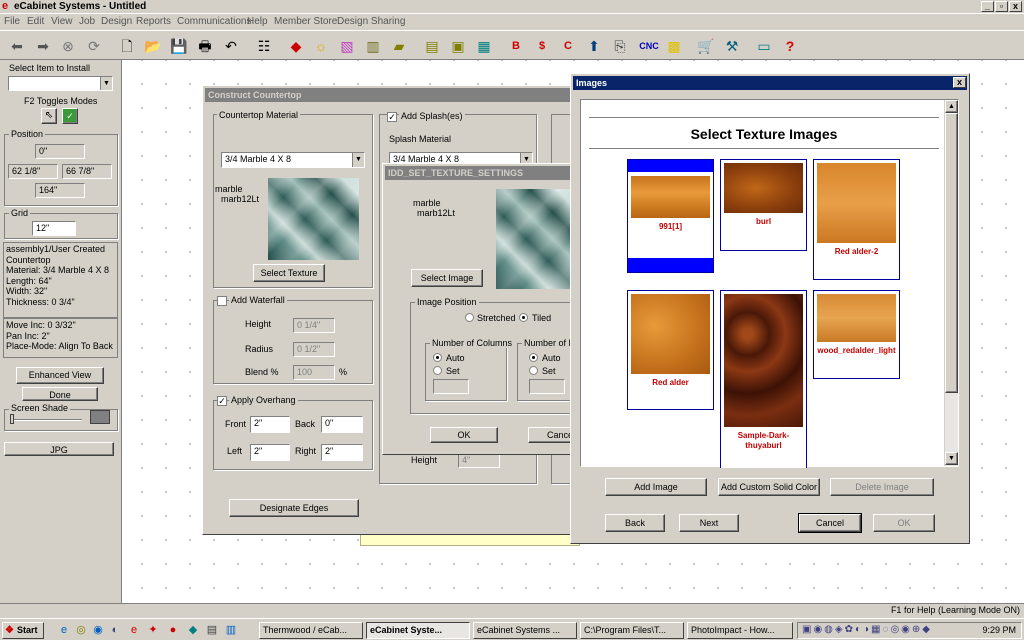 This screenshot has width=1024, height=640. What do you see at coordinates (60, 394) in the screenshot?
I see `done-button: Done` at bounding box center [60, 394].